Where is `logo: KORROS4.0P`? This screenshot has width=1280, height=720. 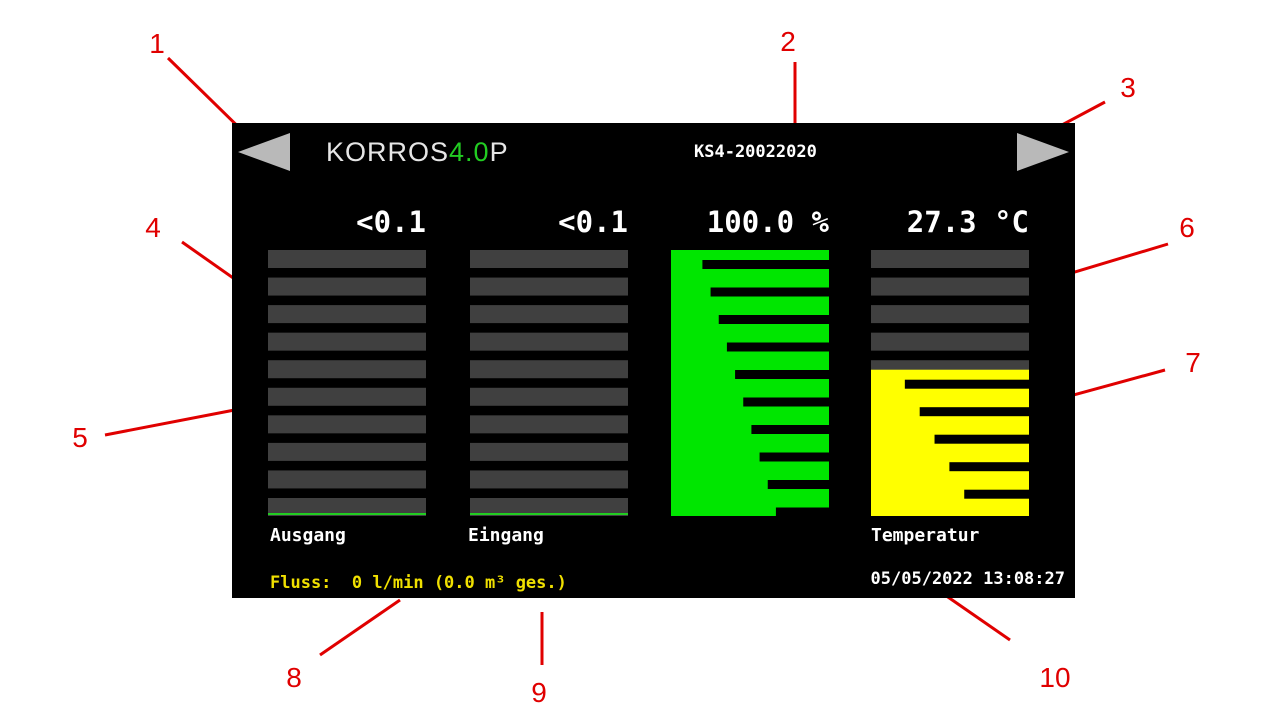 logo: KORROS4.0P is located at coordinates (417, 152).